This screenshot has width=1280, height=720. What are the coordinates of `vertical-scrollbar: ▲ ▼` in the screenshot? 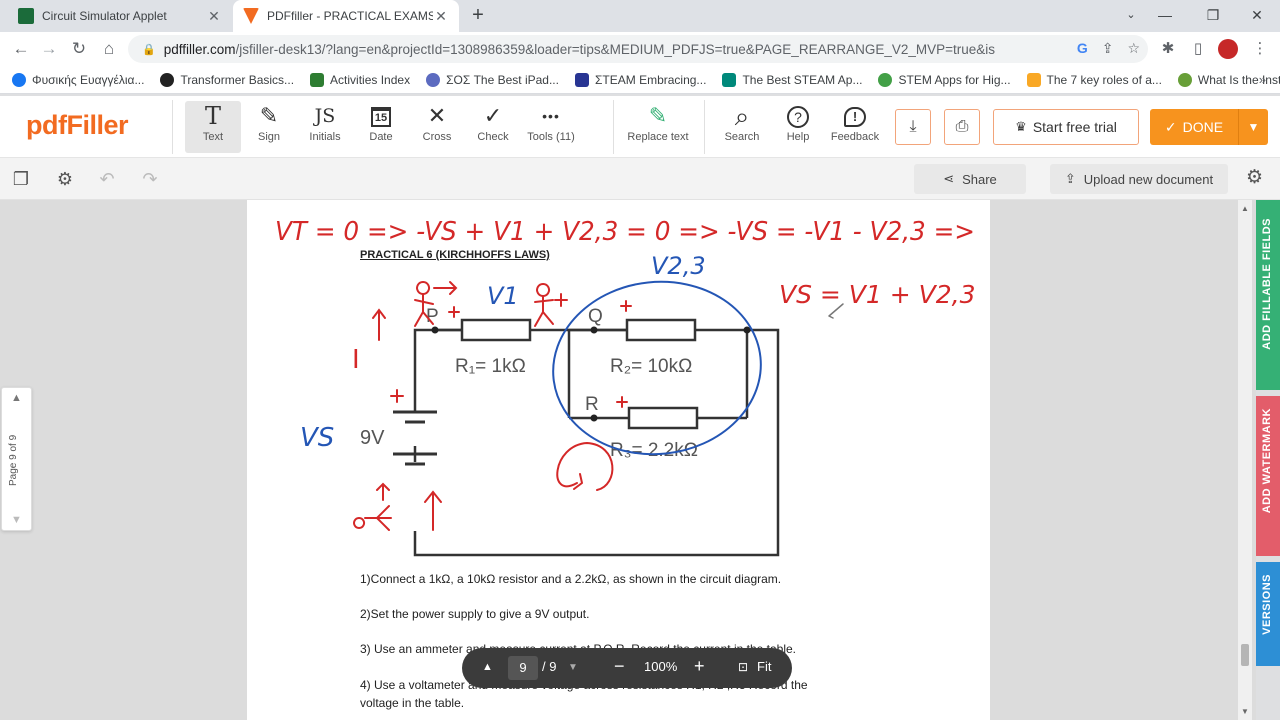 It's located at (1245, 460).